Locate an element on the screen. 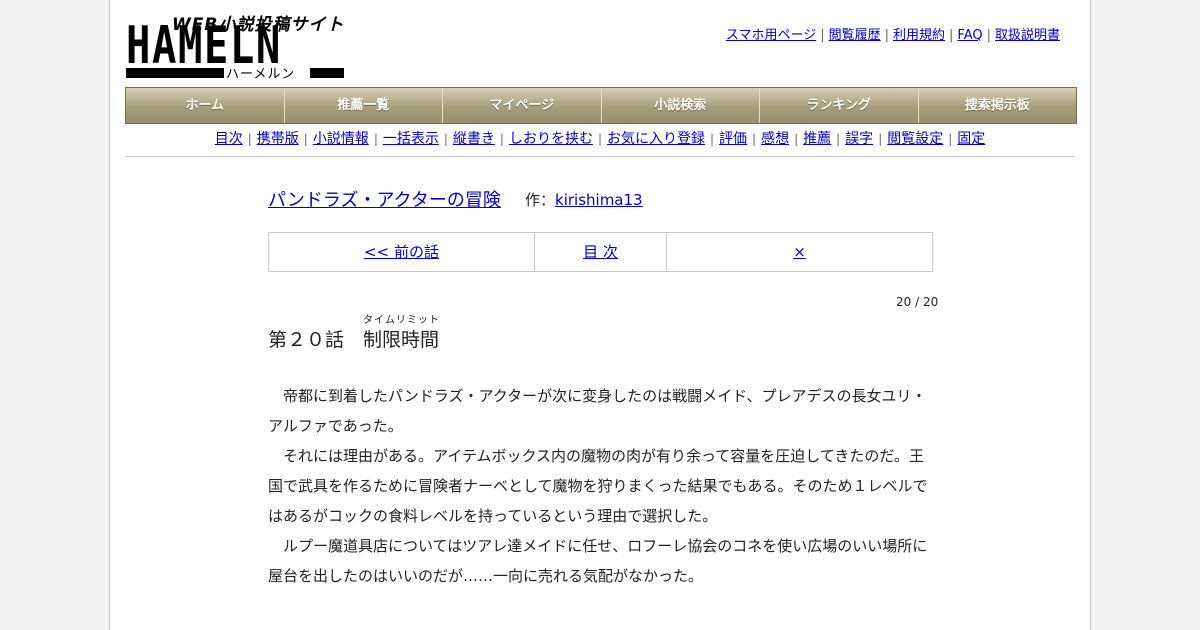 This screenshot has height=630, width=1200. chapter-title-word: タイムリミット制限時間 is located at coordinates (401, 333).